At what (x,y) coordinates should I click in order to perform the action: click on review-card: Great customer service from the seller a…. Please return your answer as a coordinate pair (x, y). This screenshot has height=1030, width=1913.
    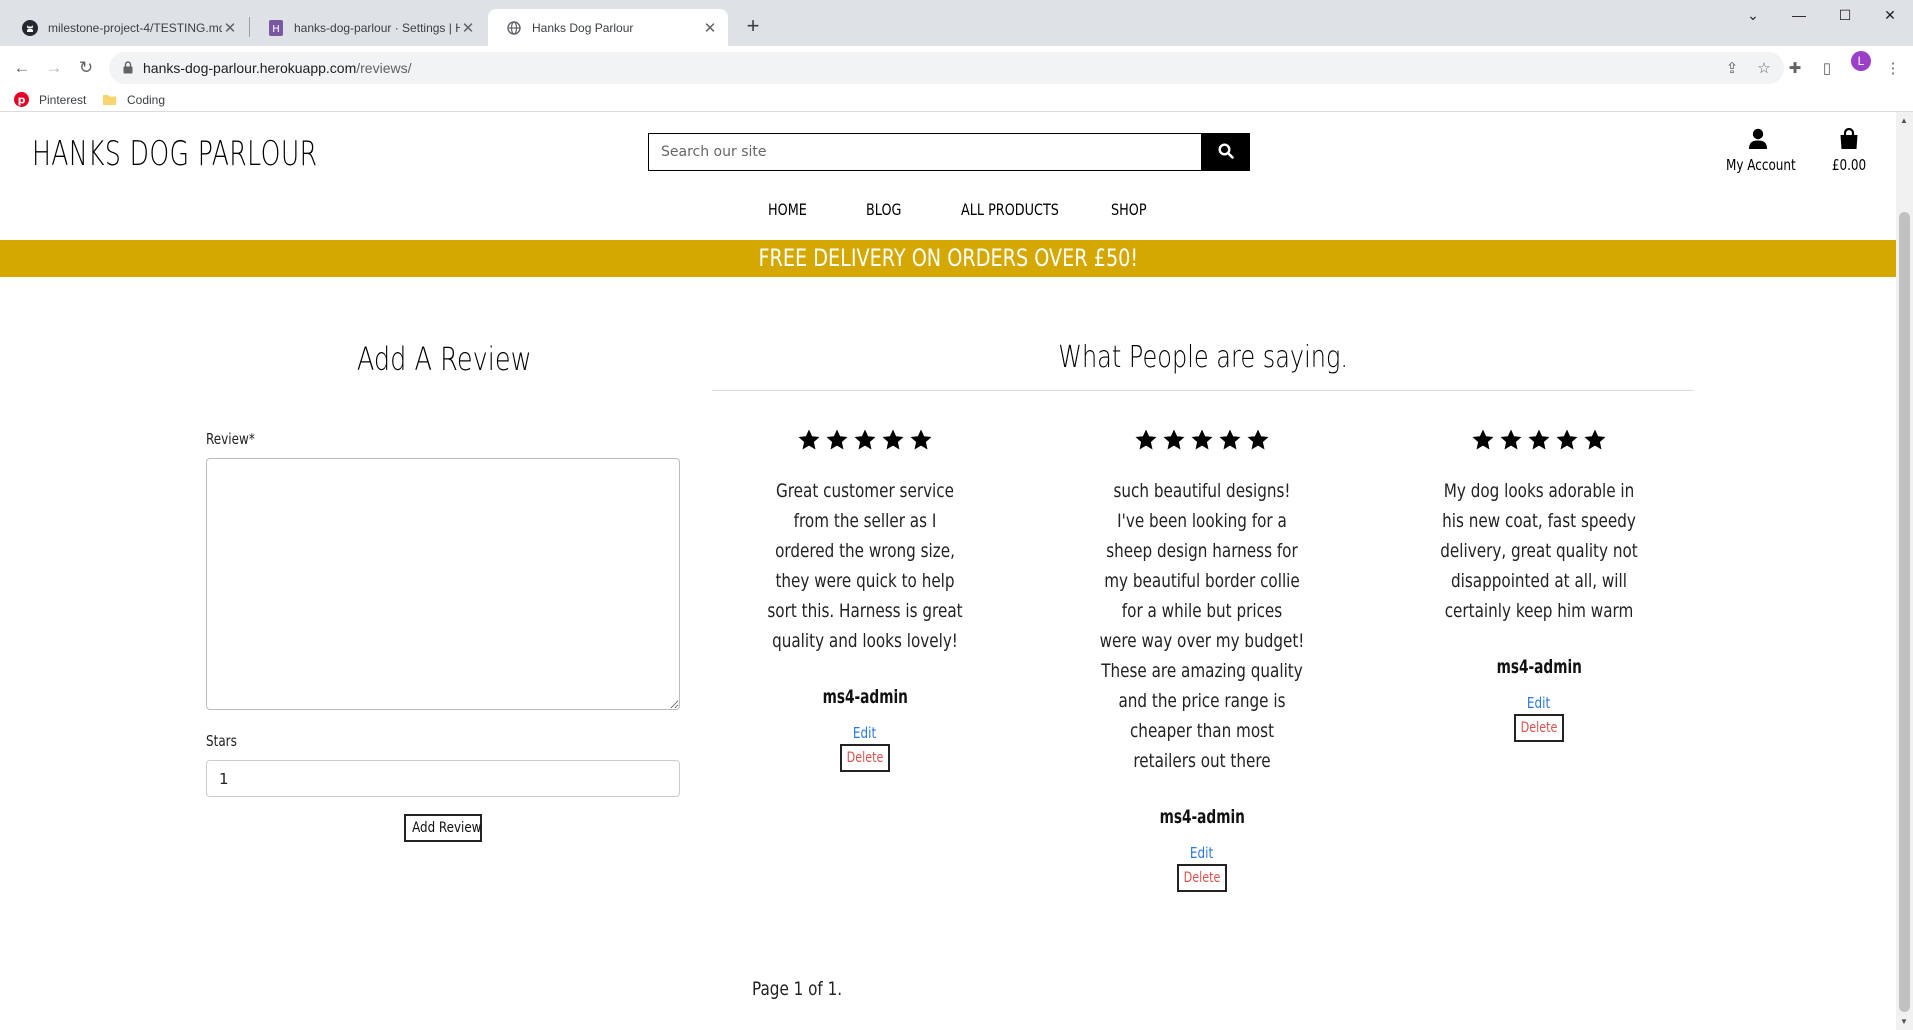
    Looking at the image, I should click on (865, 600).